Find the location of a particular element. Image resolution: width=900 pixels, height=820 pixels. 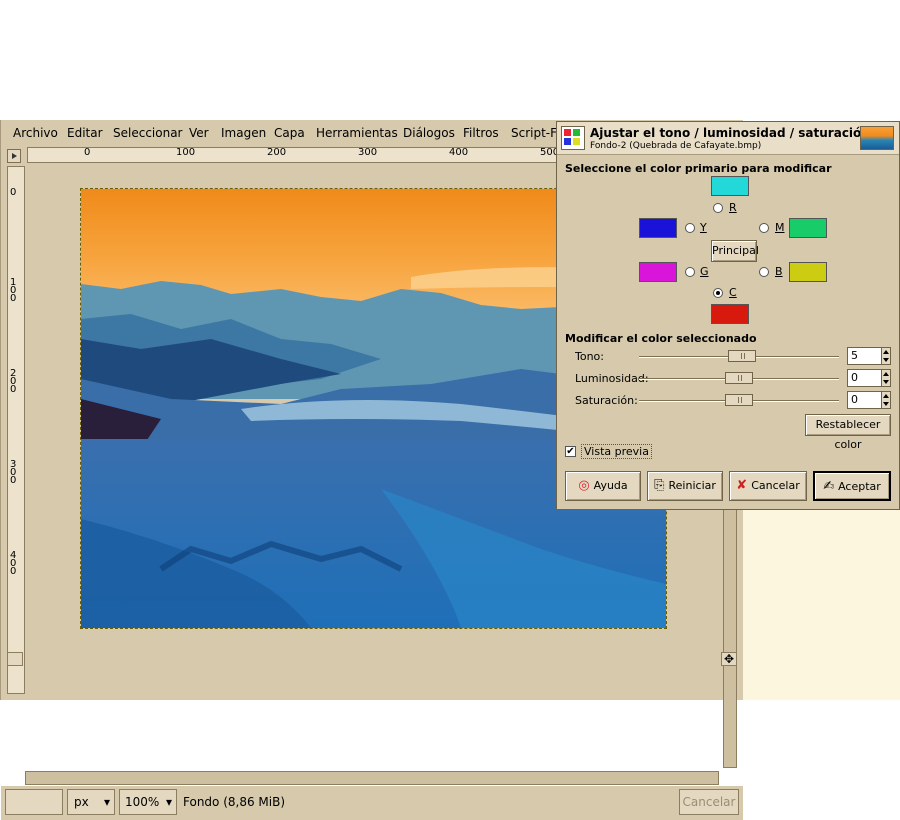

radio-b is located at coordinates (764, 272).